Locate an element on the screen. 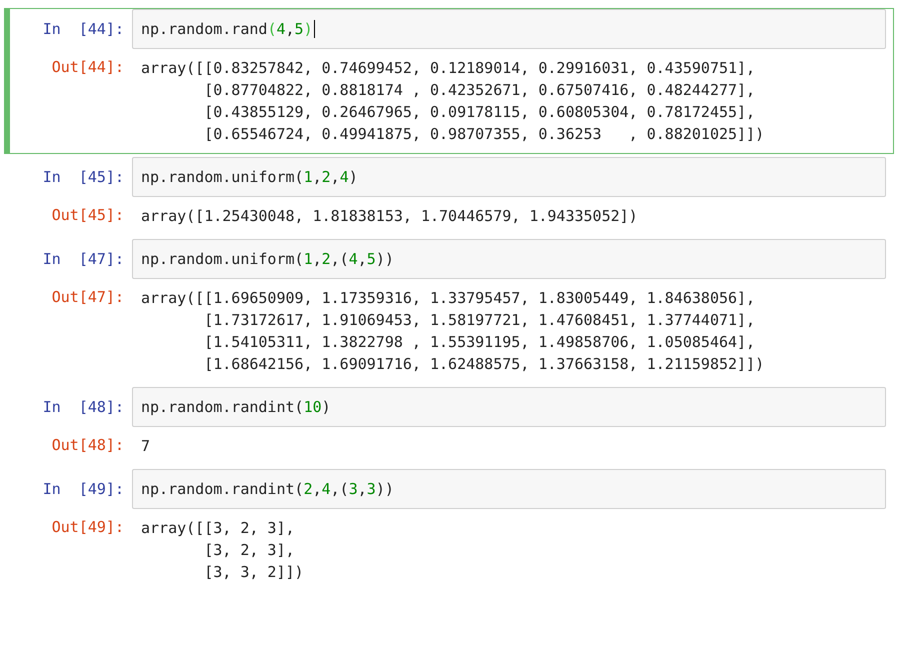 The width and height of the screenshot is (906, 651). code-input: np.random.randint(10) is located at coordinates (509, 407).